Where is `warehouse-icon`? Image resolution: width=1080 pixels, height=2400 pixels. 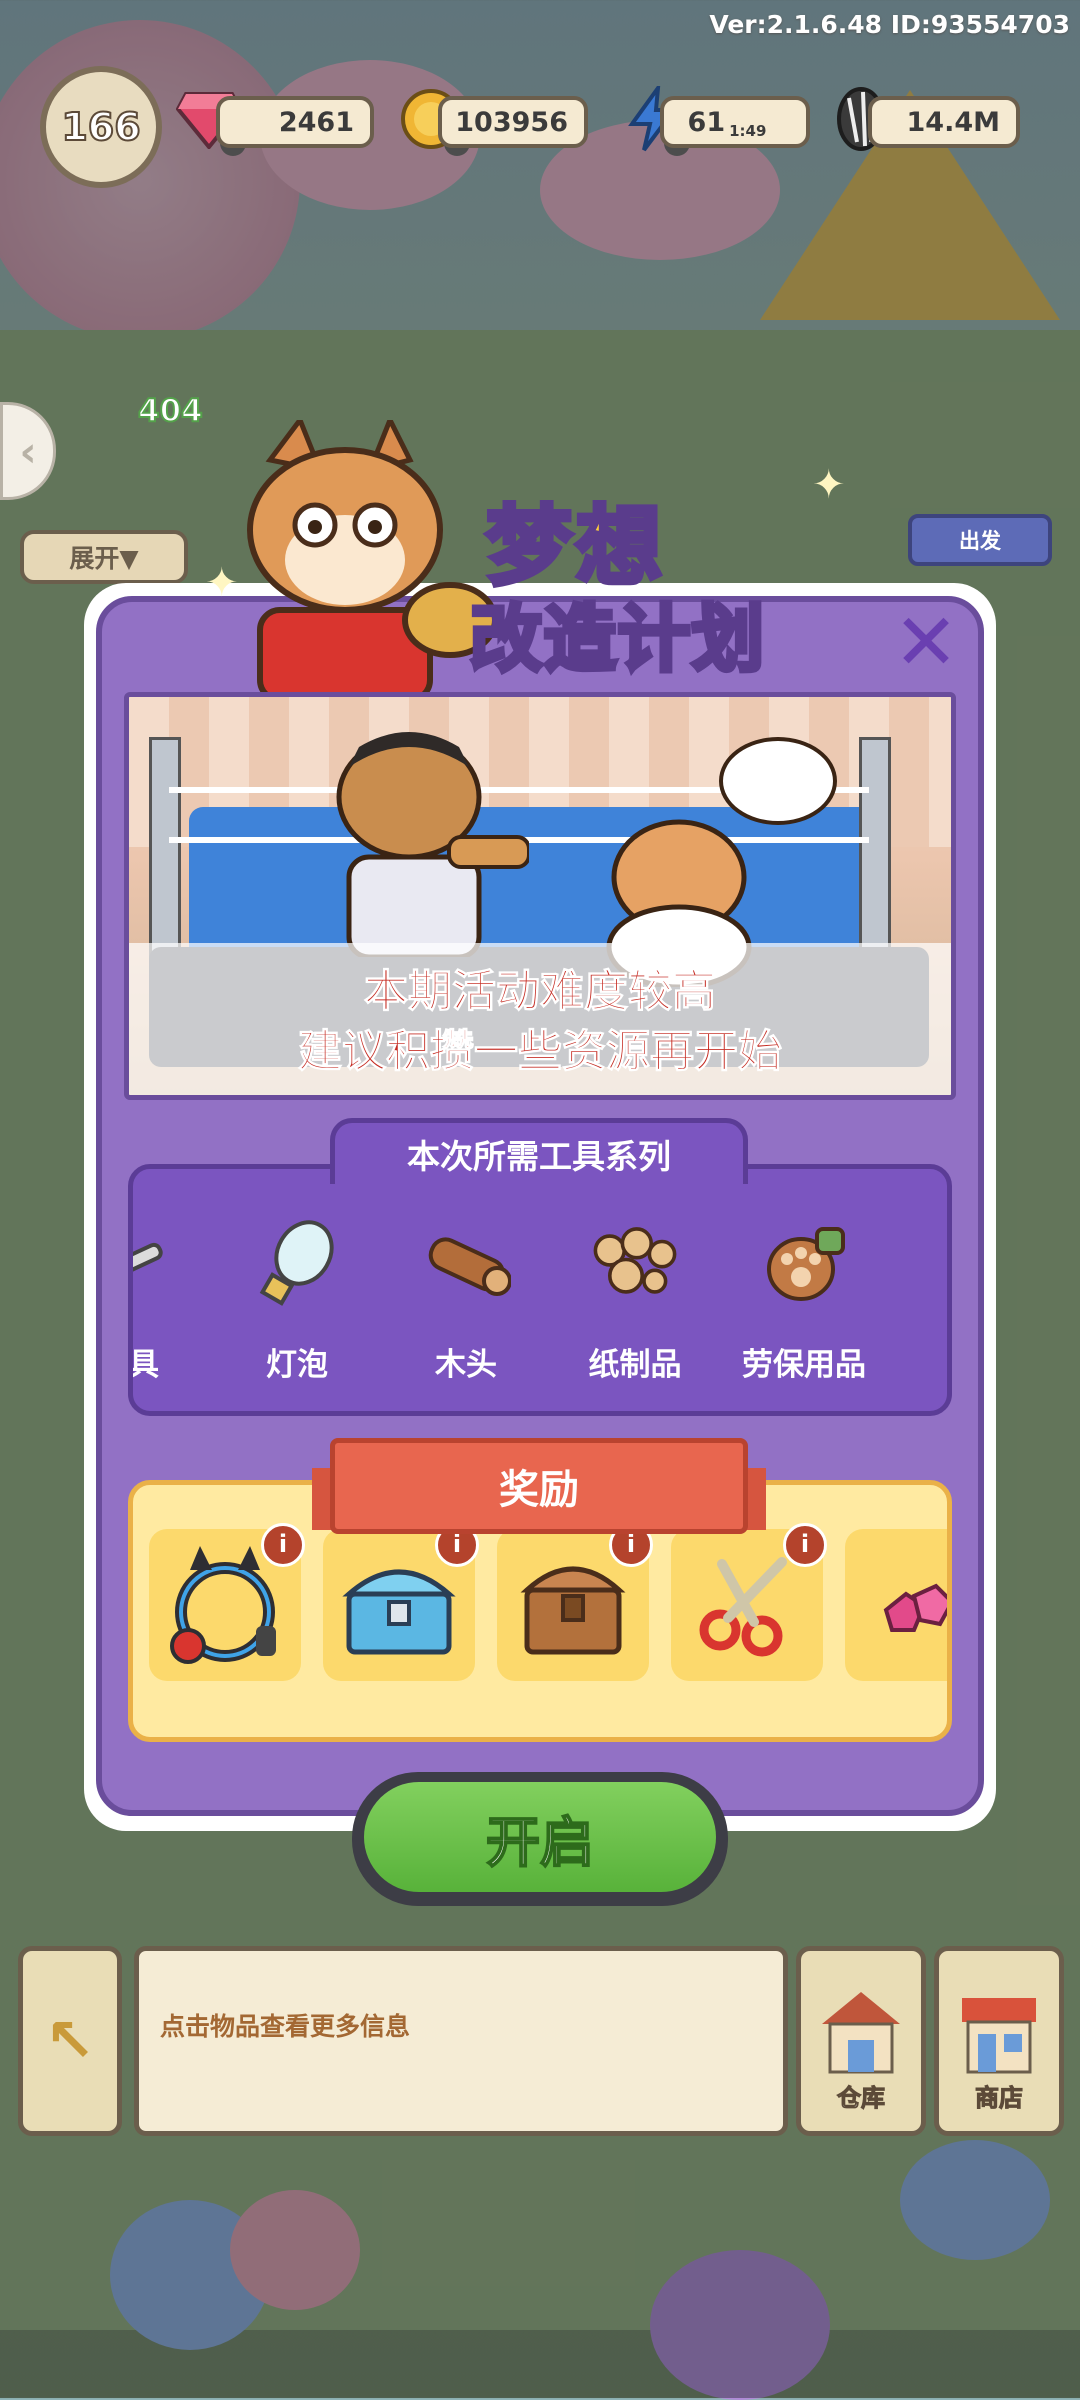 warehouse-icon is located at coordinates (861, 2033).